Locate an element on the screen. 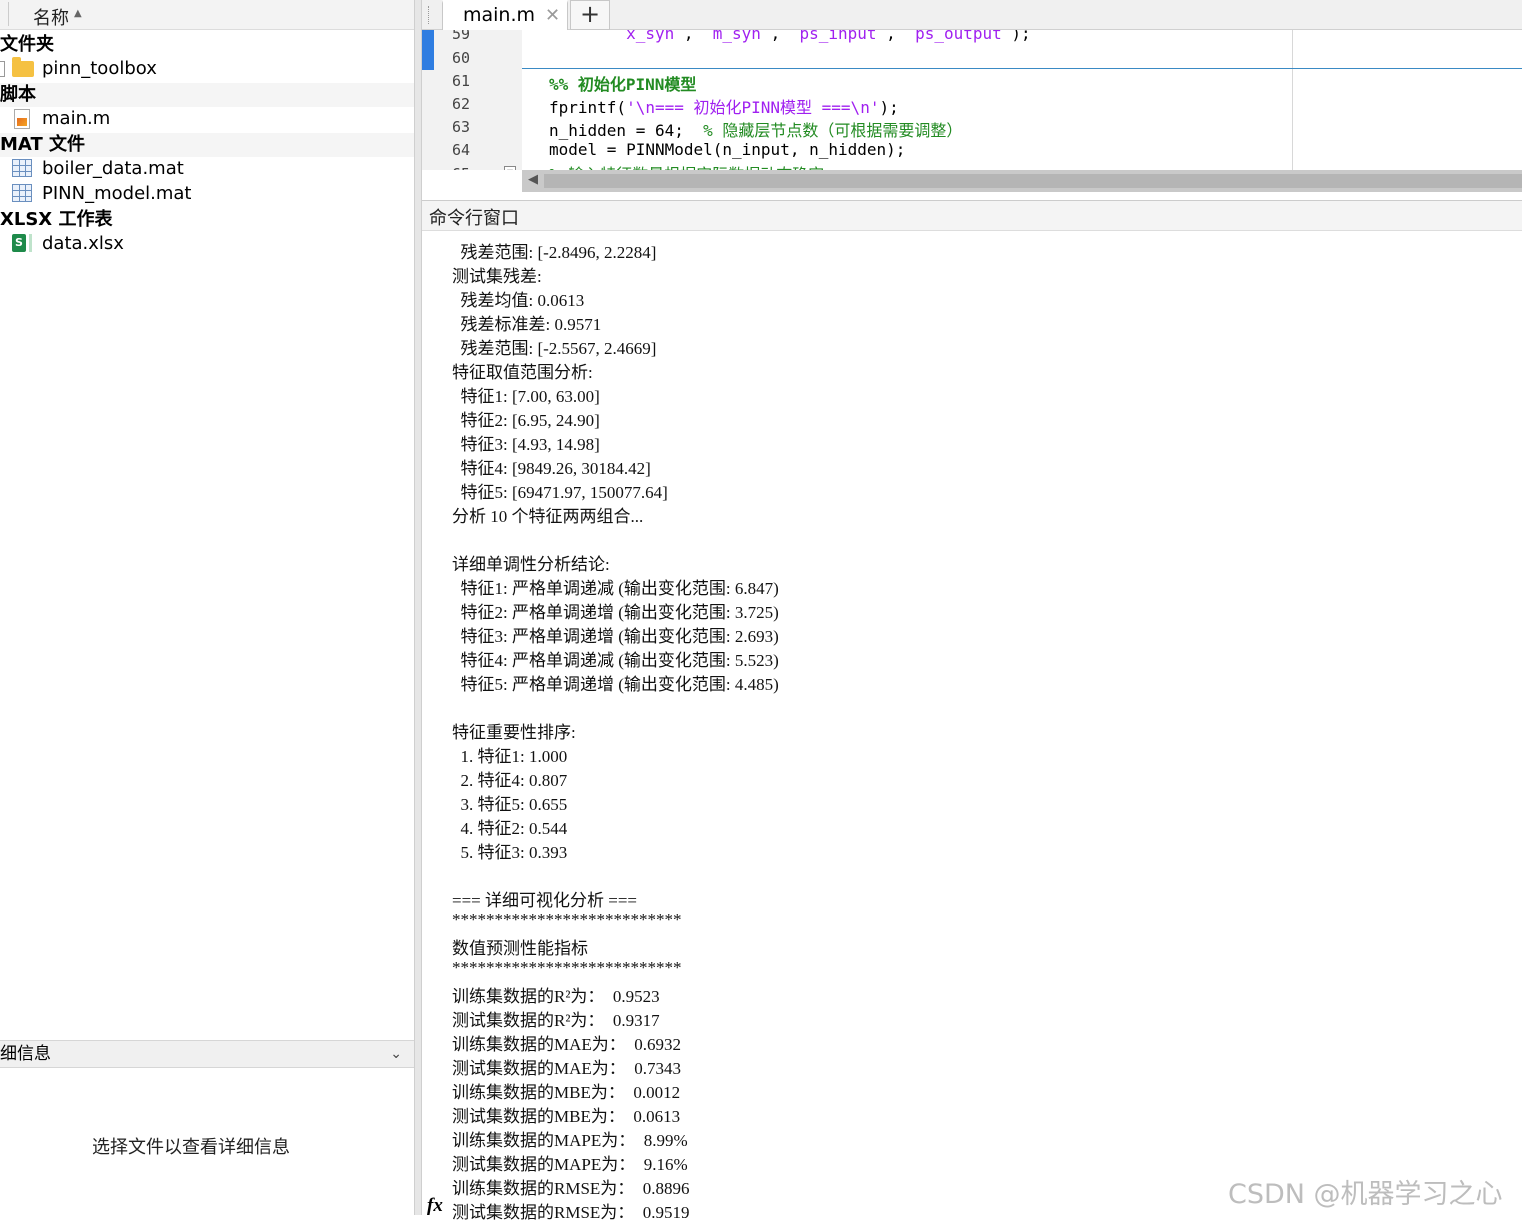 The height and width of the screenshot is (1223, 1522). output-line: 1. 特征1: 1.000 is located at coordinates (510, 756).